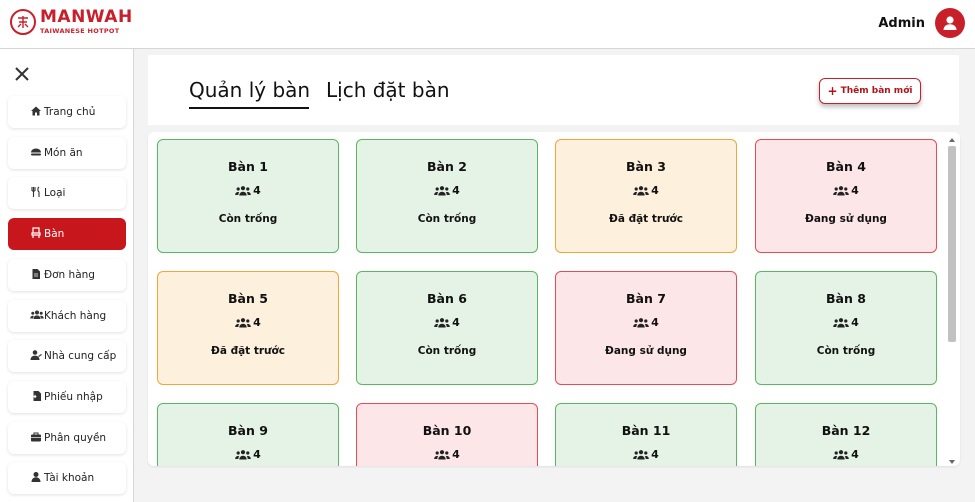  Describe the element at coordinates (248, 430) in the screenshot. I see `table-name: Bàn 9` at that location.